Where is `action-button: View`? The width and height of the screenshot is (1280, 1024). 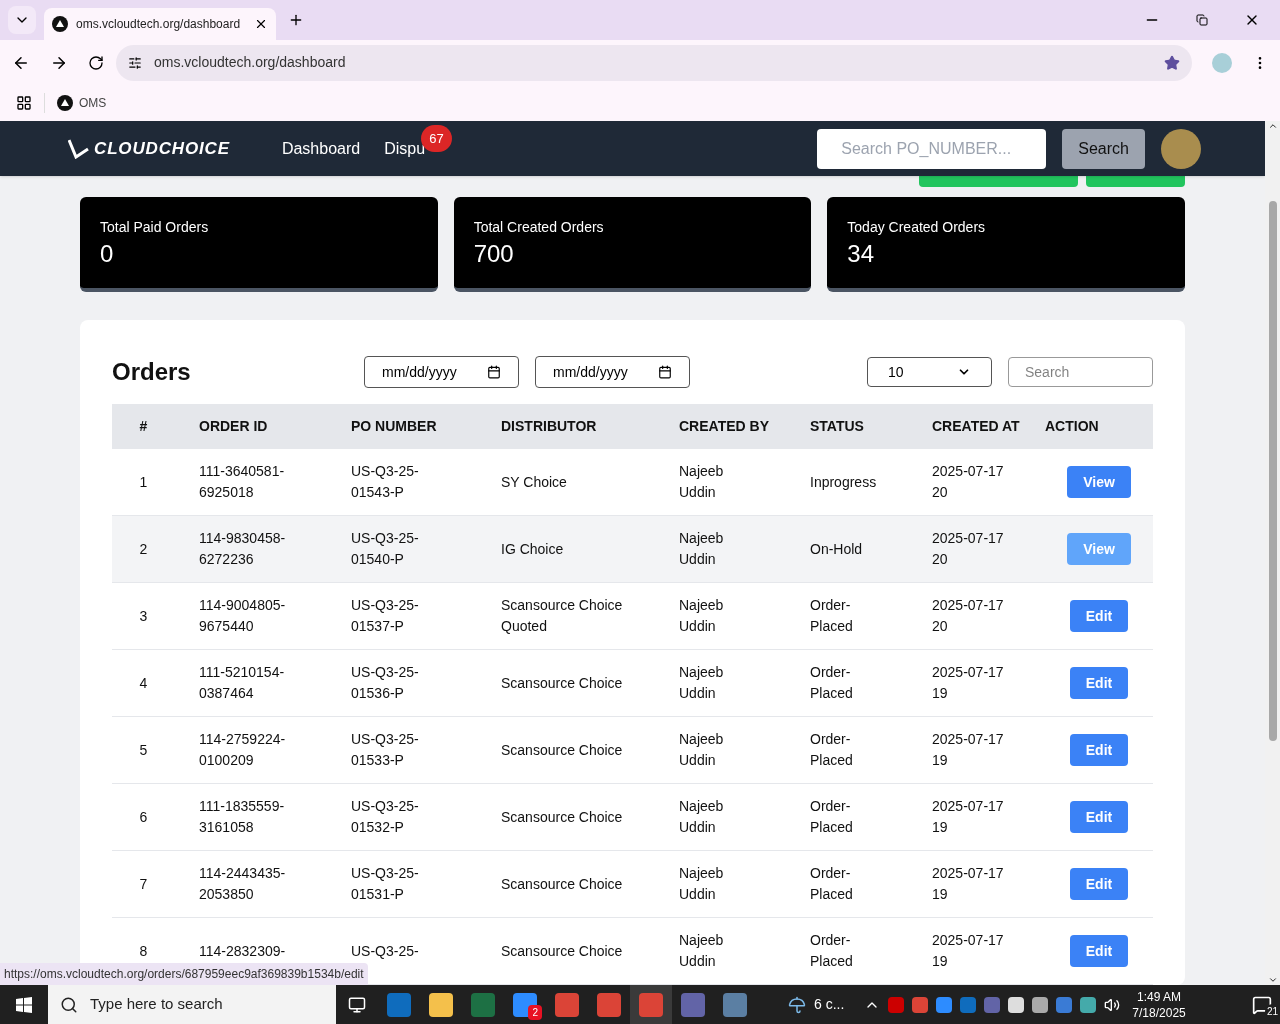
action-button: View is located at coordinates (1099, 482).